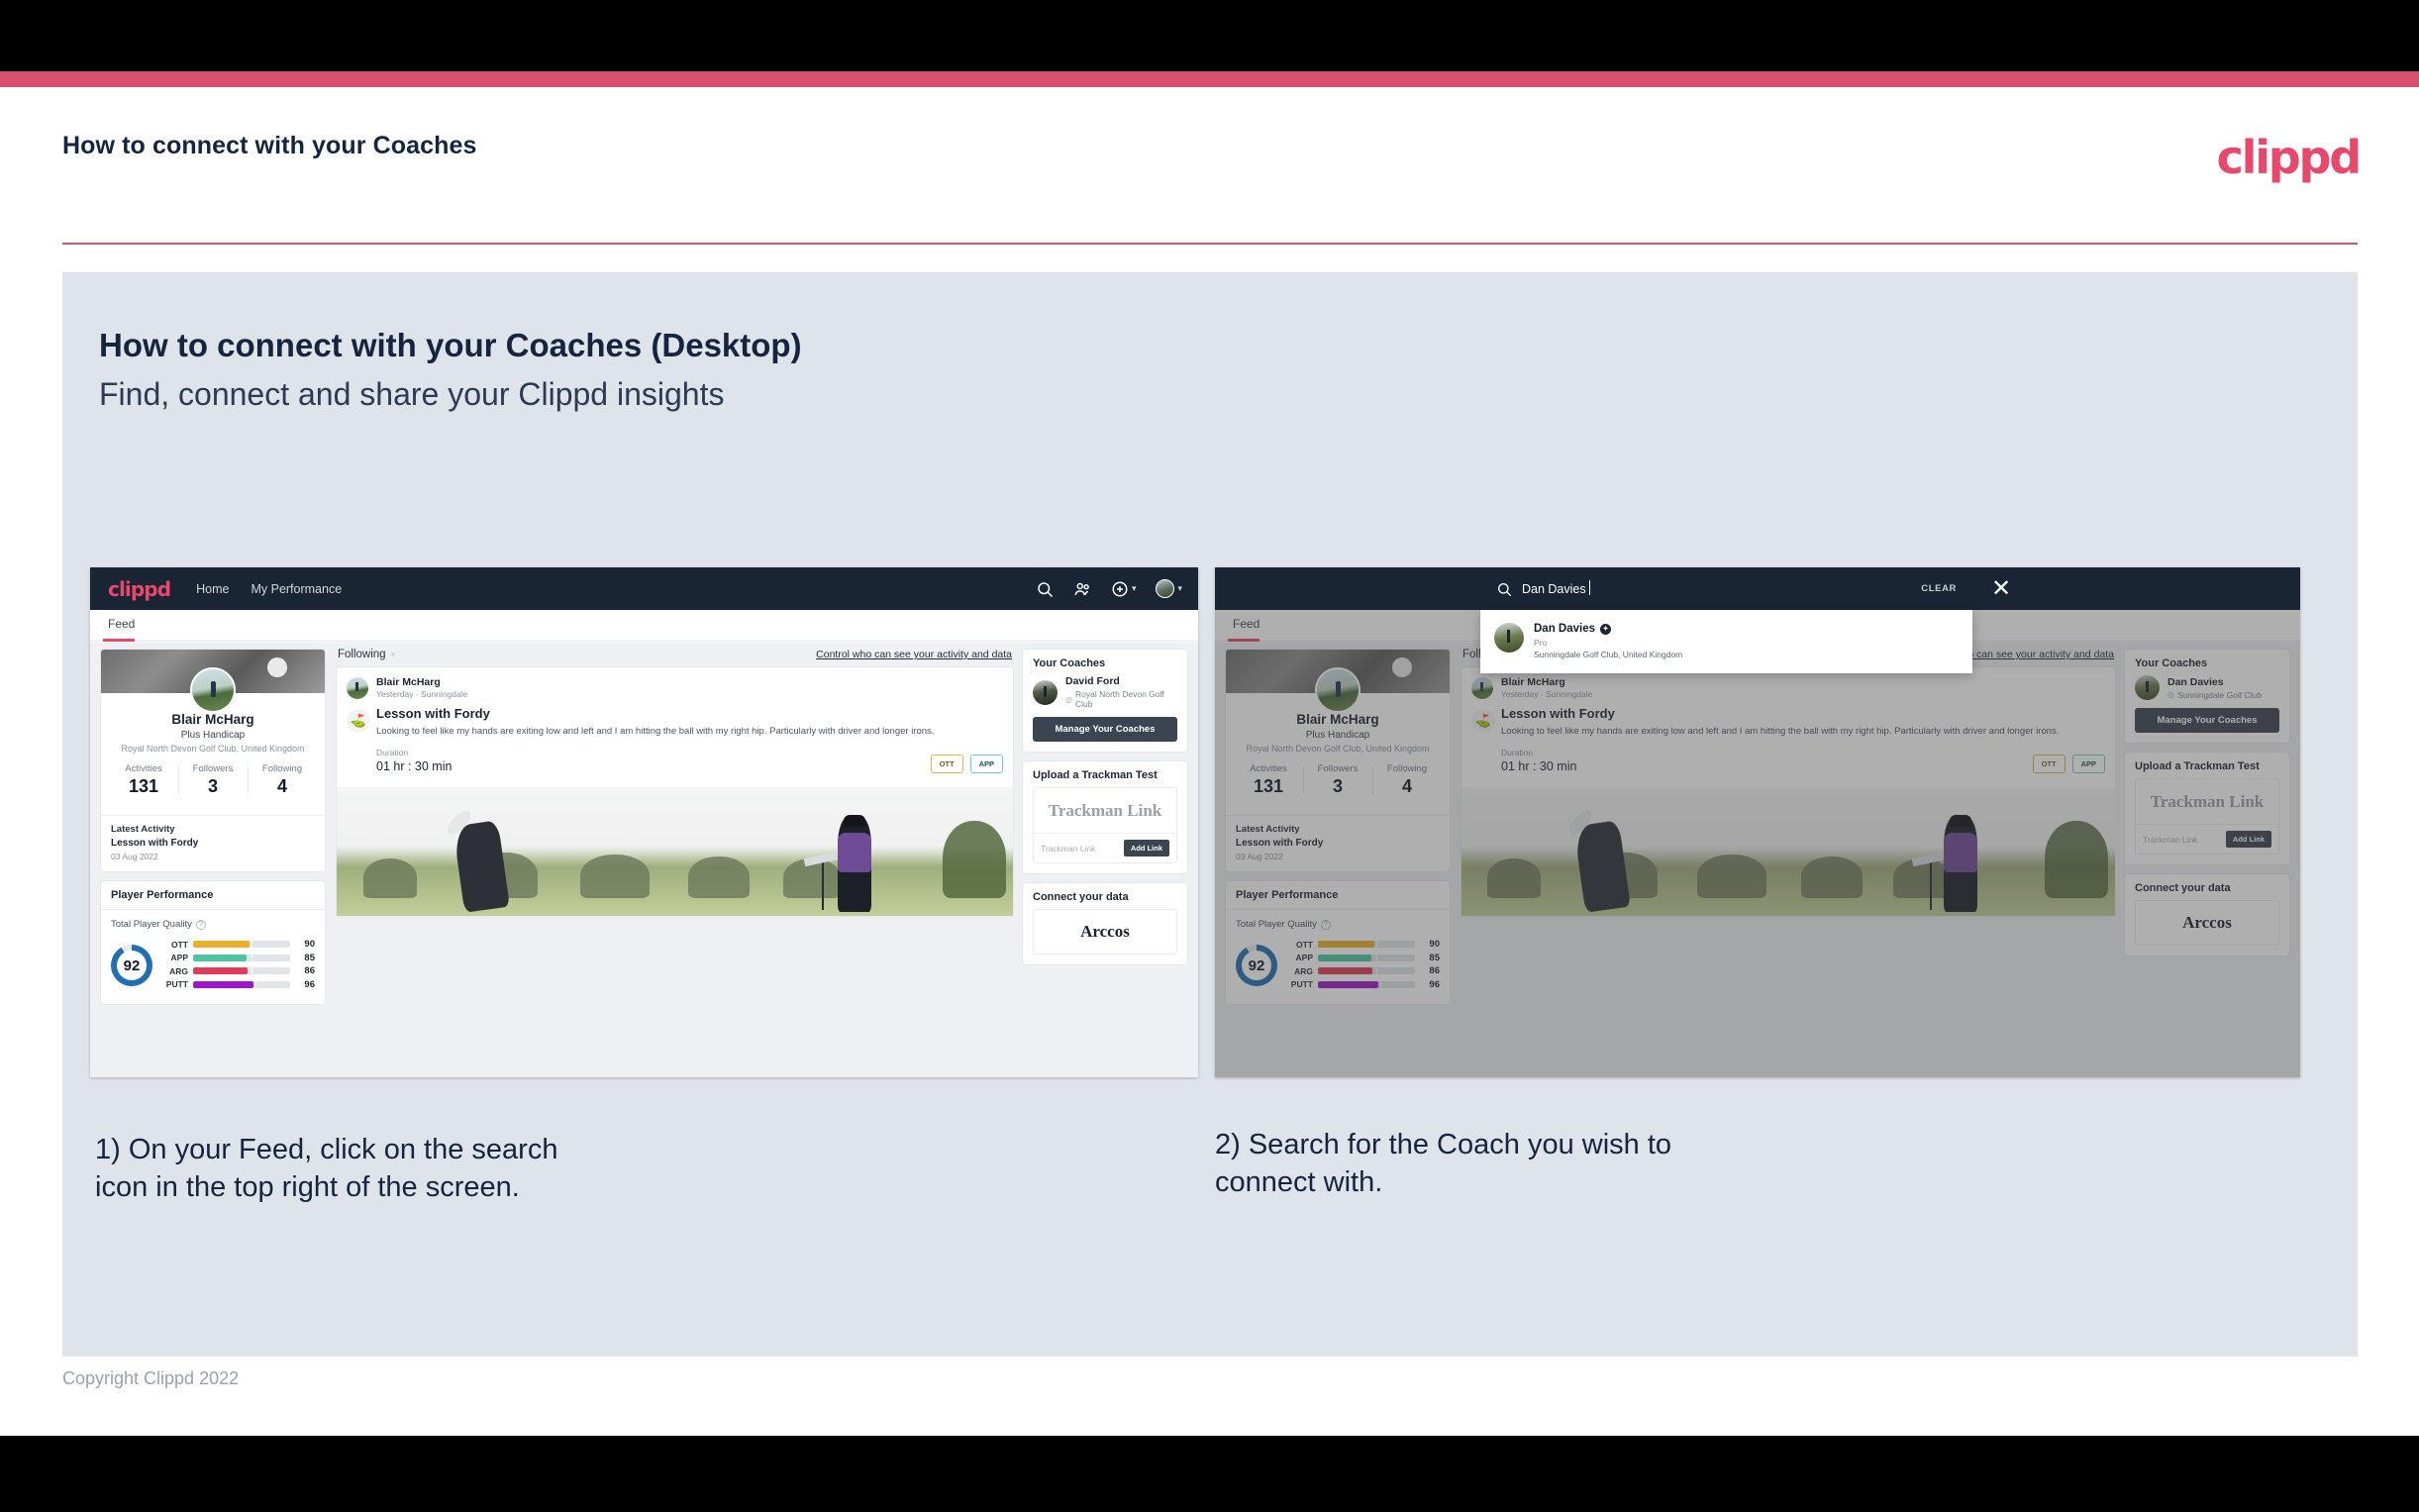  I want to click on connect-data-card: Connect your data Arccos, so click(2207, 915).